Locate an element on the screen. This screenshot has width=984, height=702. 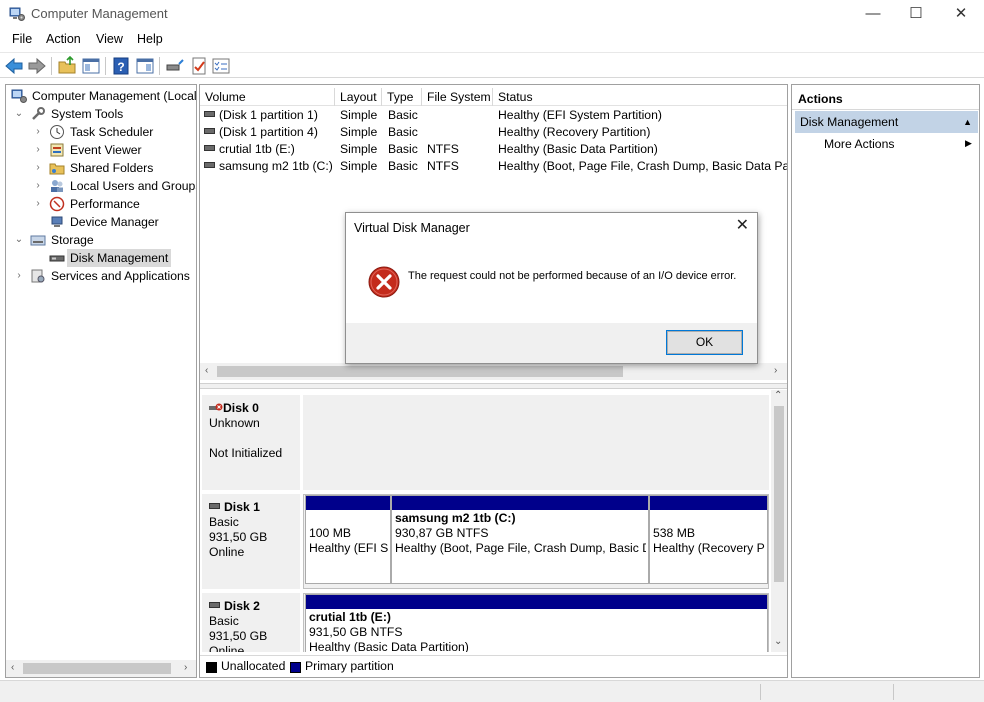
tree-item-local-users: › Local Users and Groups is located at coordinates (103, 186).